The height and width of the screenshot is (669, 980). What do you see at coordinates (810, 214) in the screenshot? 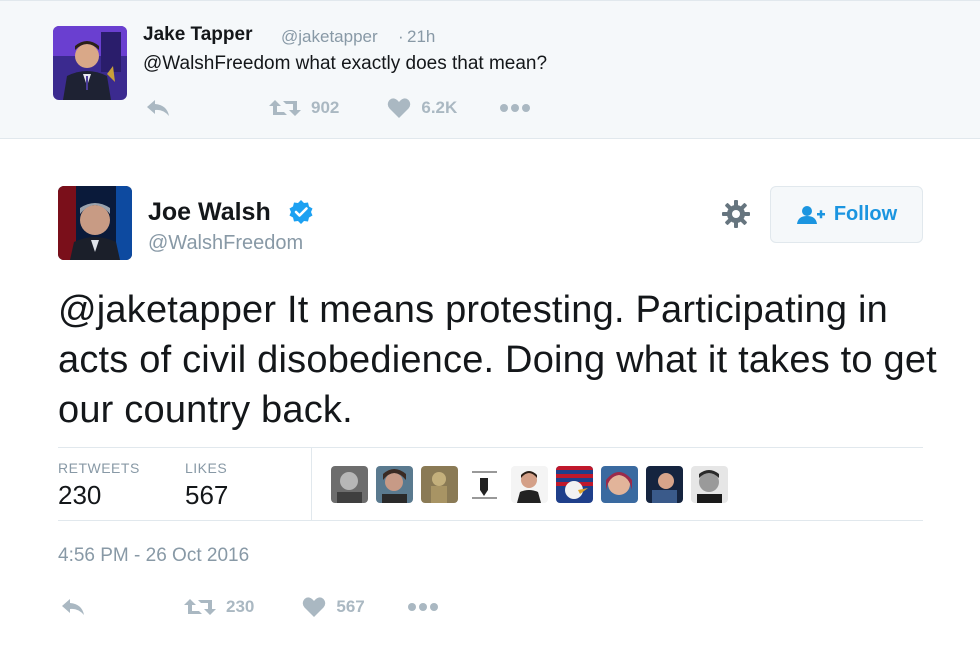
I see `add-user-icon` at bounding box center [810, 214].